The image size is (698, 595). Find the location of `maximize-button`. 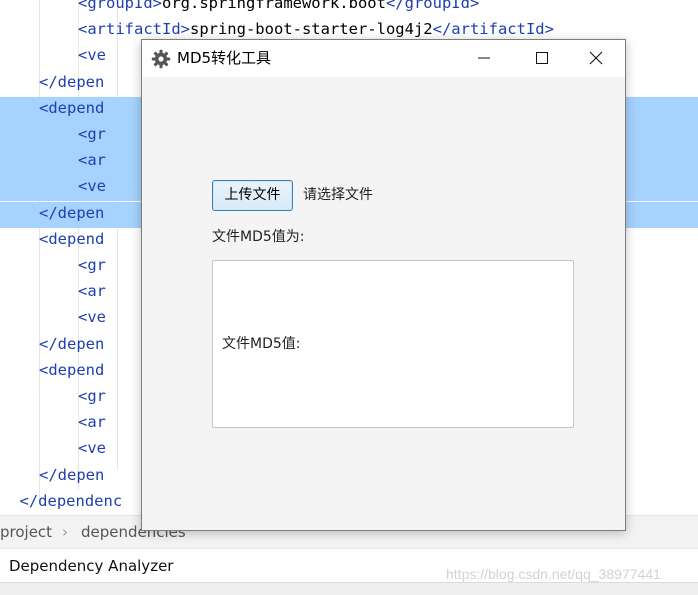

maximize-button is located at coordinates (542, 58).